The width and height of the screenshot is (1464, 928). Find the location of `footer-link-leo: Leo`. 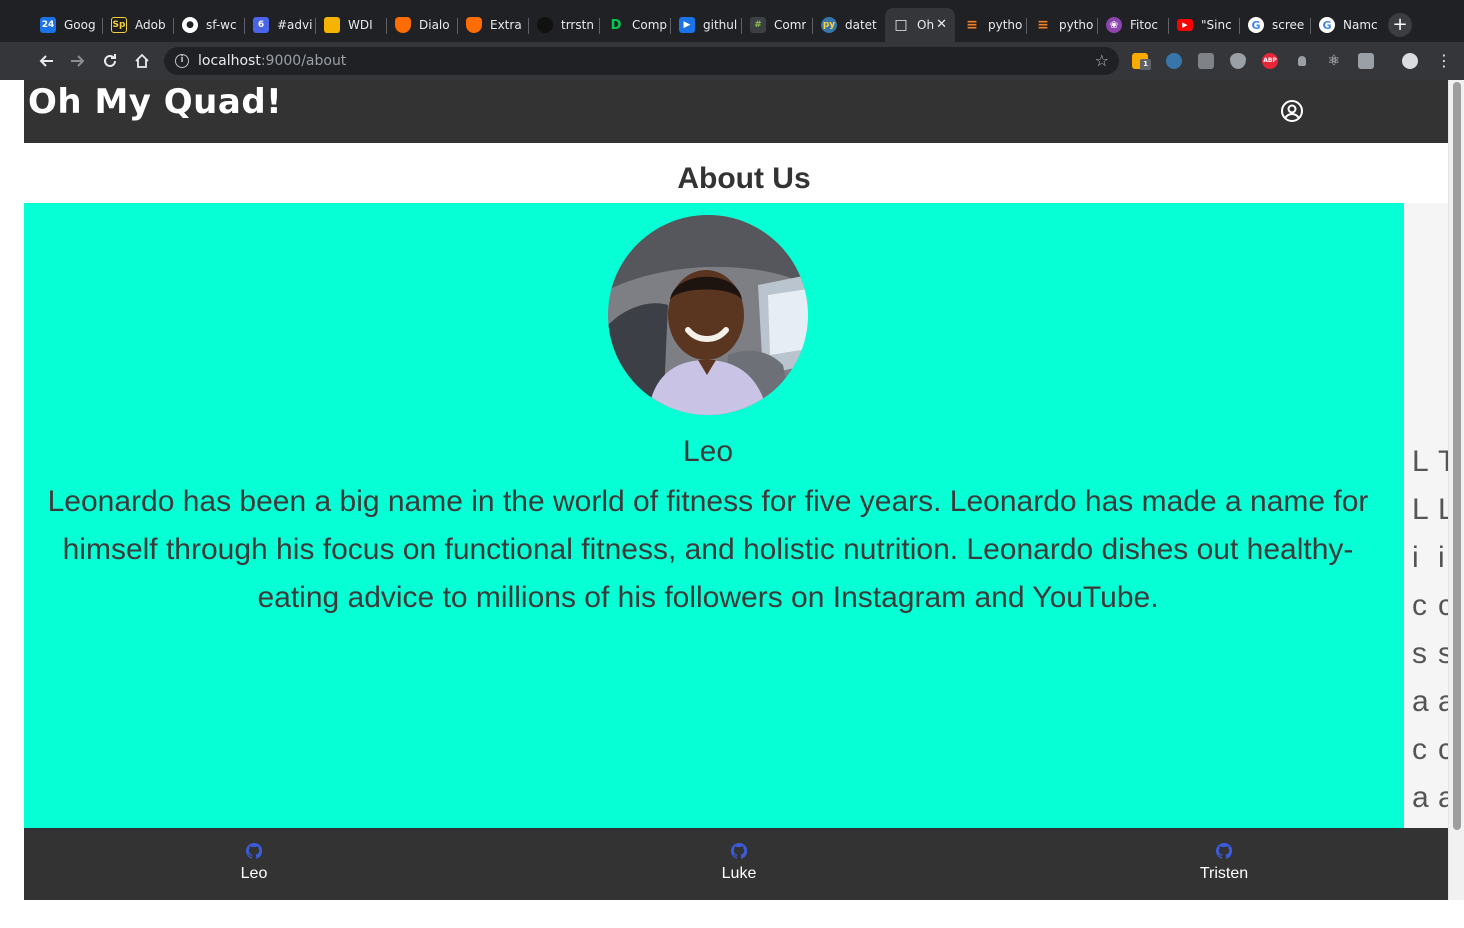

footer-link-leo: Leo is located at coordinates (254, 863).